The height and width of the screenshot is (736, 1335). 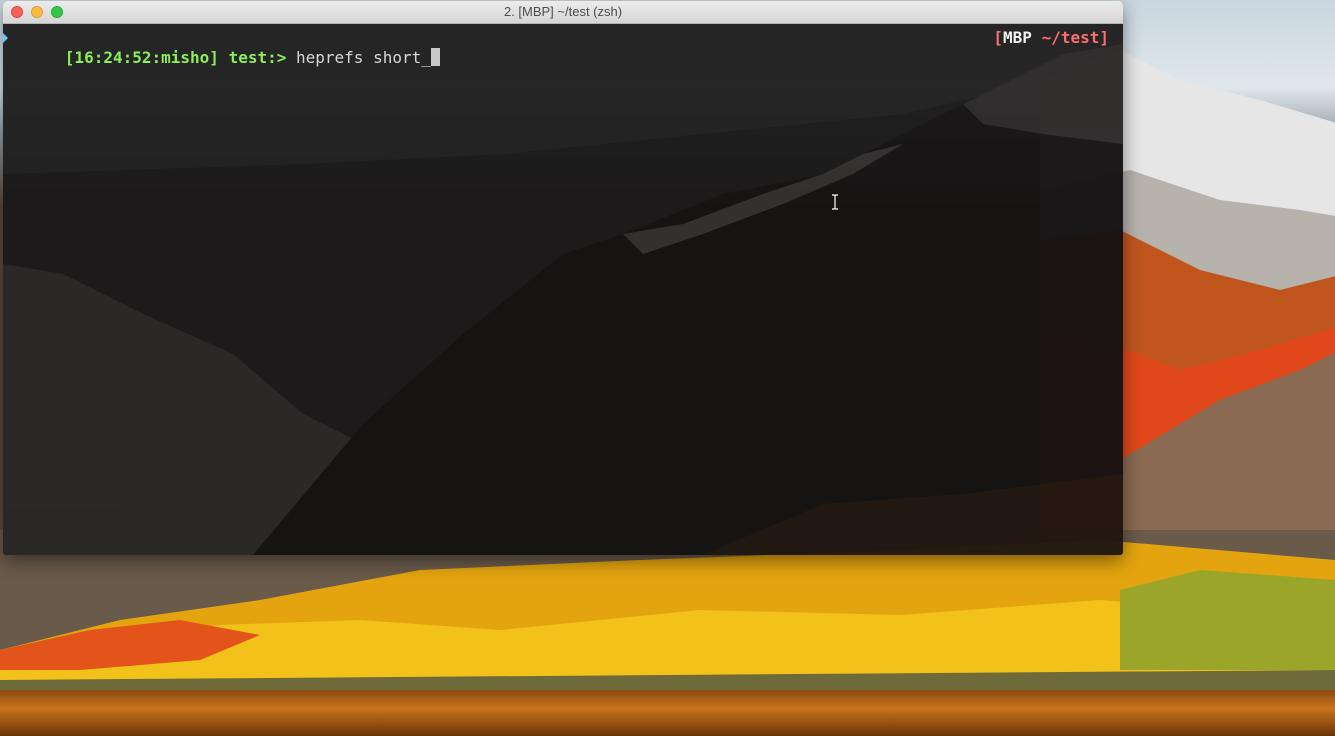 I want to click on prompt-marker-icon, so click(x=5, y=38).